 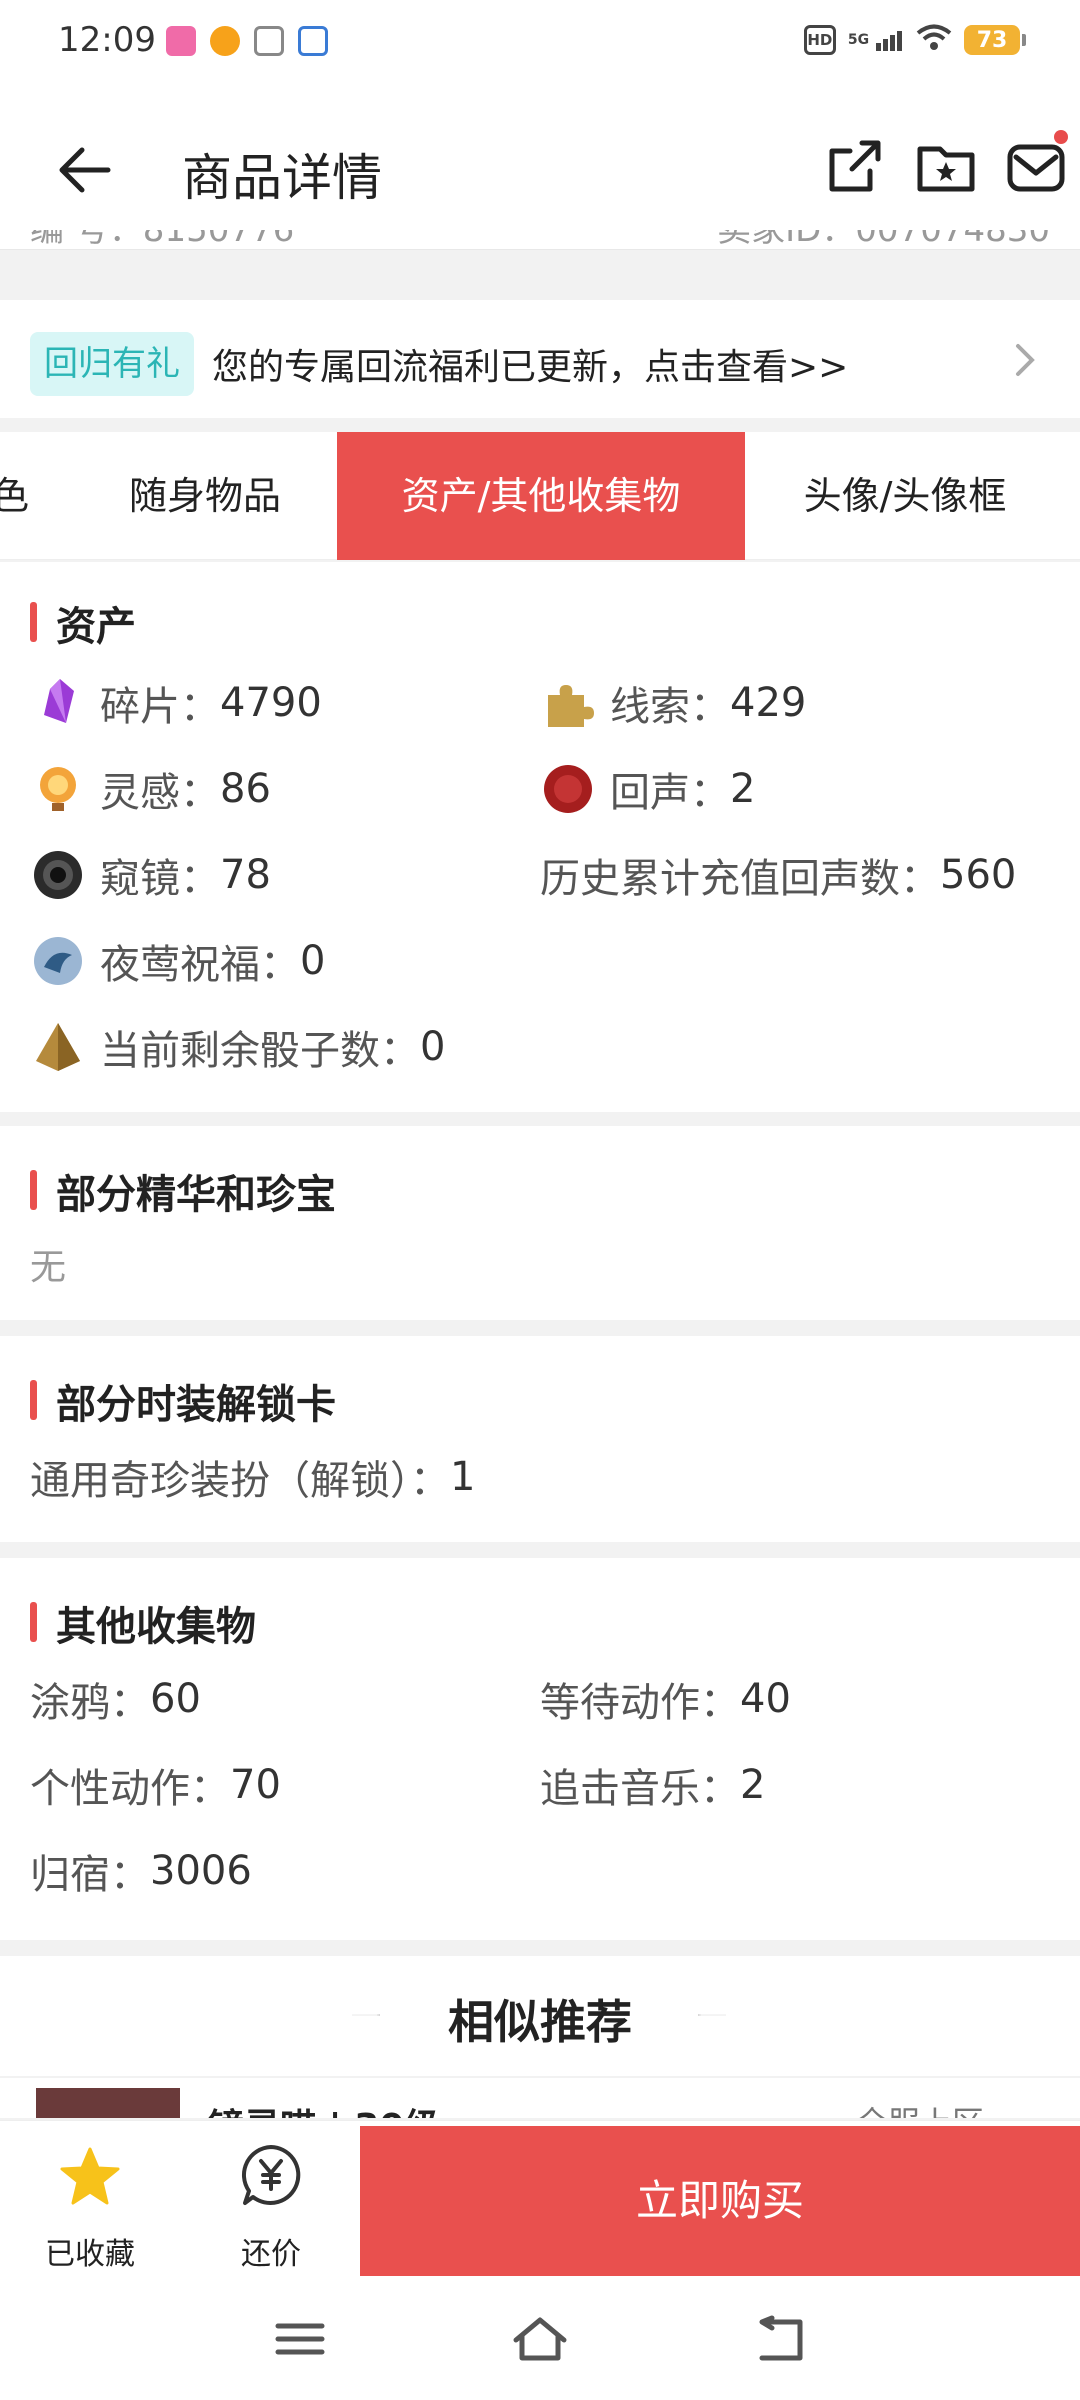 I want to click on item-id-partial: 编 号：8150776, so click(x=162, y=240).